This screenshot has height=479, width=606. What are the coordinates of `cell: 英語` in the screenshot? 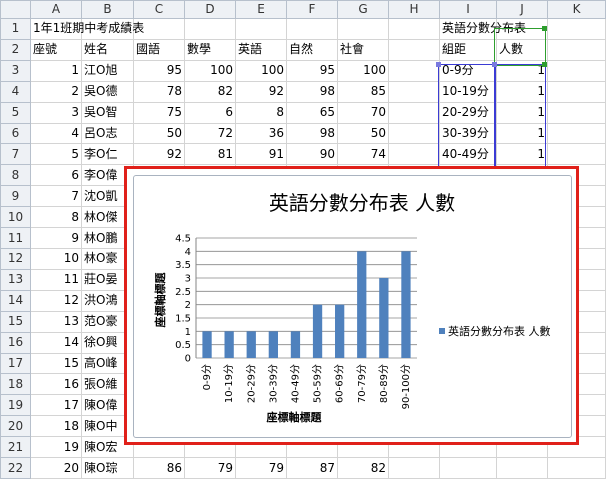 It's located at (261, 49).